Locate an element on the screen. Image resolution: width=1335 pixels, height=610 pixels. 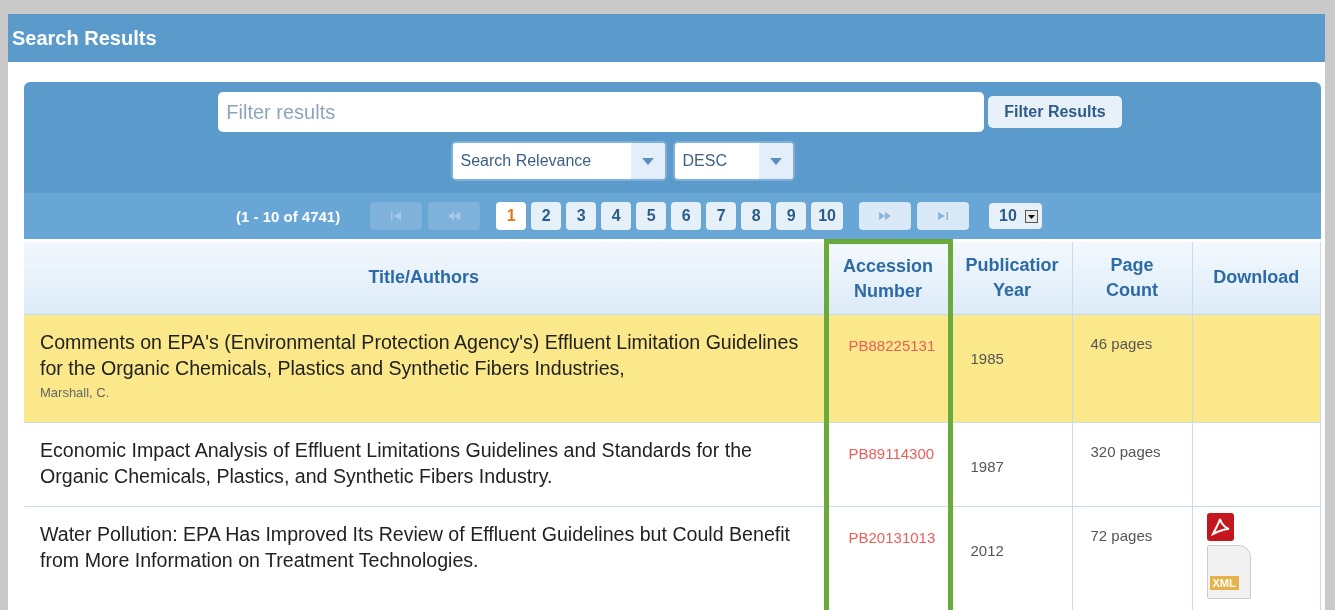
sort-order-dropdown: DESC is located at coordinates (733, 161).